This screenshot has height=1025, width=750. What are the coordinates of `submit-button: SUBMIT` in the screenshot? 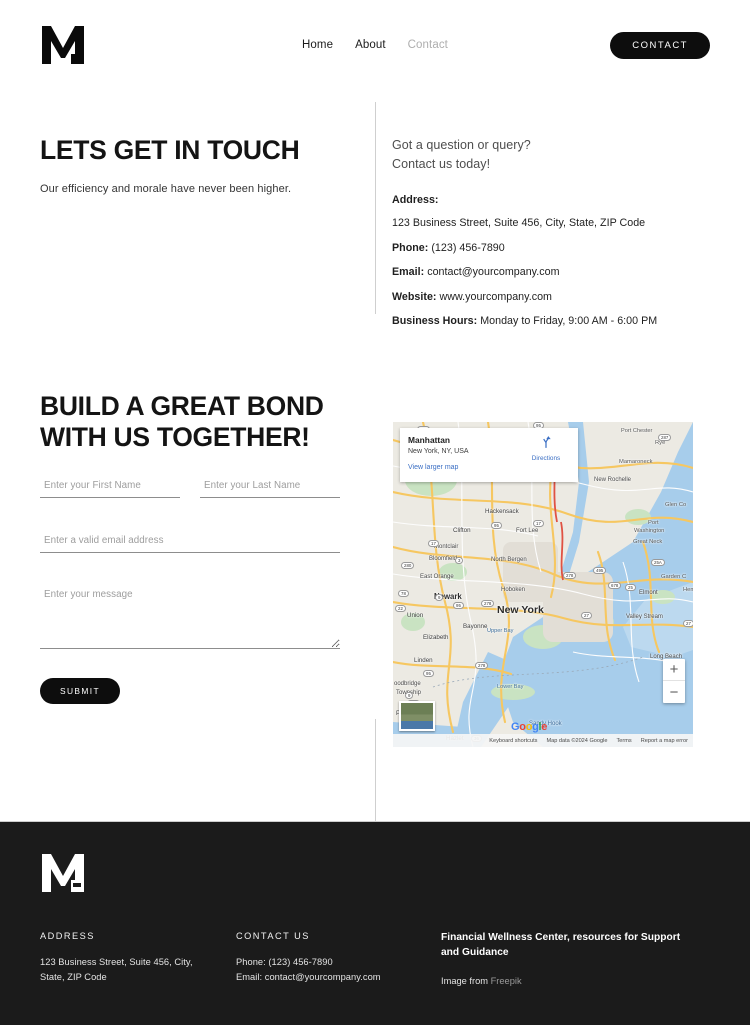 It's located at (80, 690).